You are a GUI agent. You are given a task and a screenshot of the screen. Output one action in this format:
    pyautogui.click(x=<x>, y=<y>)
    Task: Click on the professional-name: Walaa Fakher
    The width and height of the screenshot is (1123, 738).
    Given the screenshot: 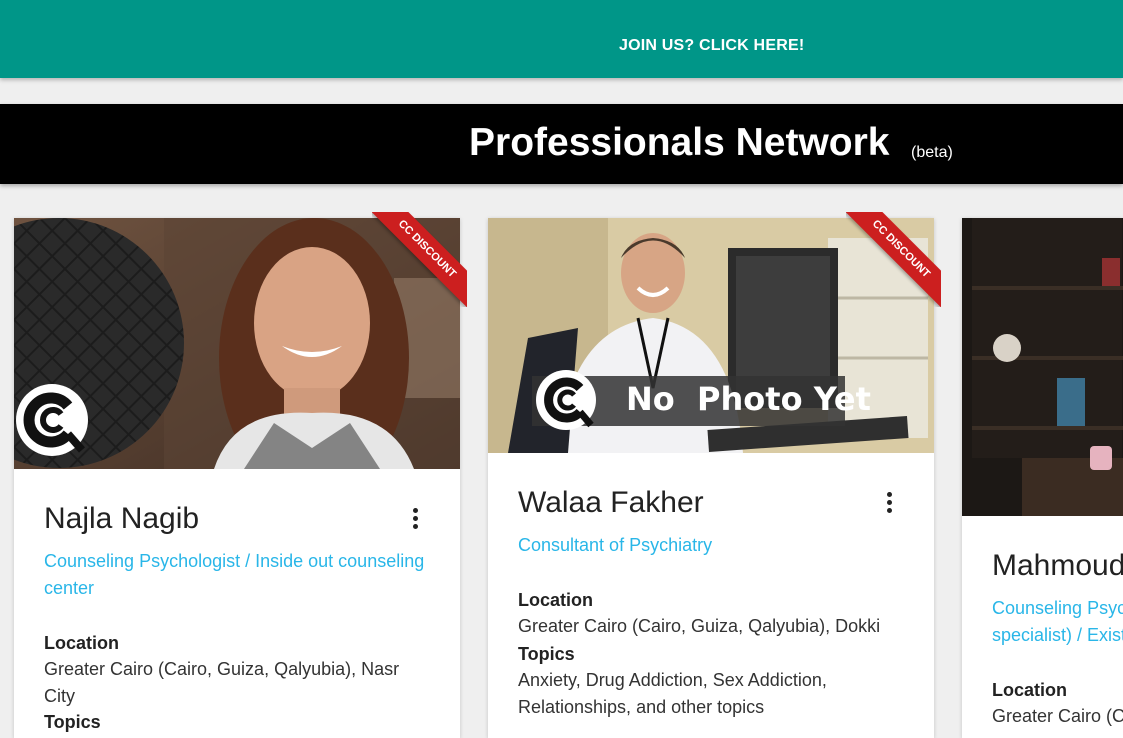 What is the action you would take?
    pyautogui.click(x=611, y=503)
    